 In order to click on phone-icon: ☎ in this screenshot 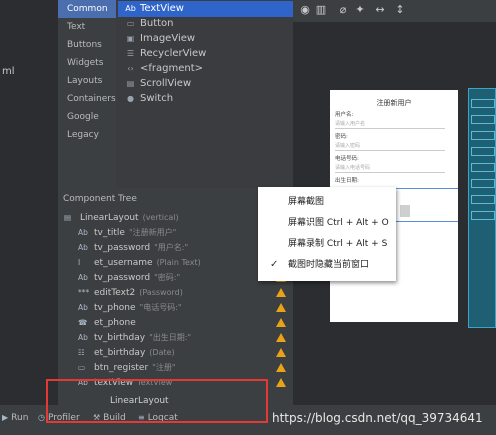, I will do `click(83, 322)`.